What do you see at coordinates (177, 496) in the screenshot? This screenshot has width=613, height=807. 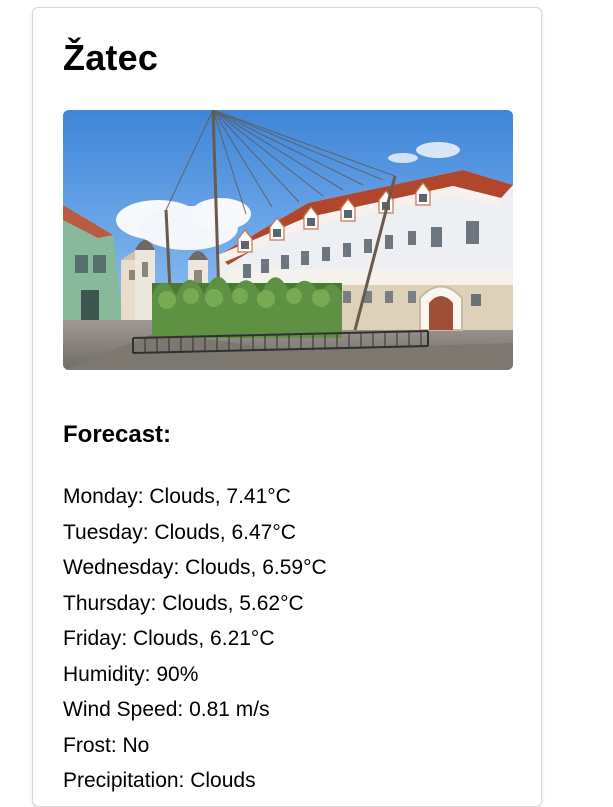 I see `forecast-line-monday: Monday: Clouds, 7.41°C` at bounding box center [177, 496].